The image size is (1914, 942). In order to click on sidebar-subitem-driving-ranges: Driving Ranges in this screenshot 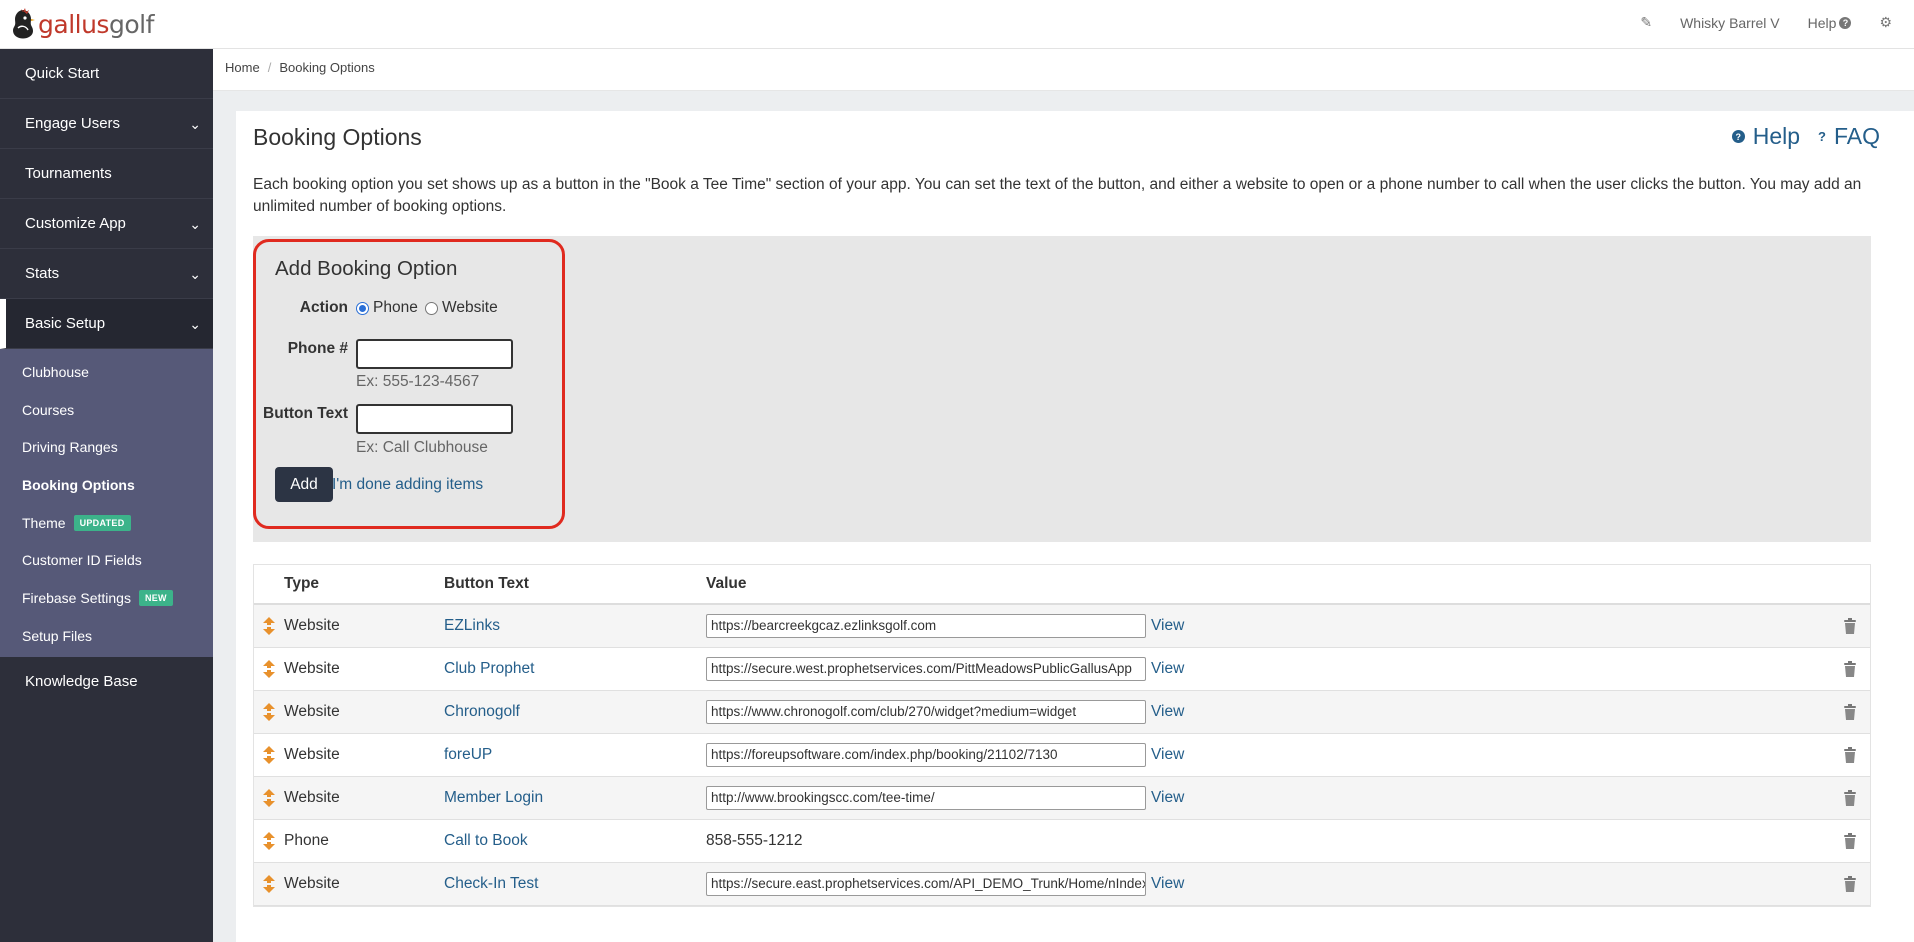, I will do `click(106, 447)`.